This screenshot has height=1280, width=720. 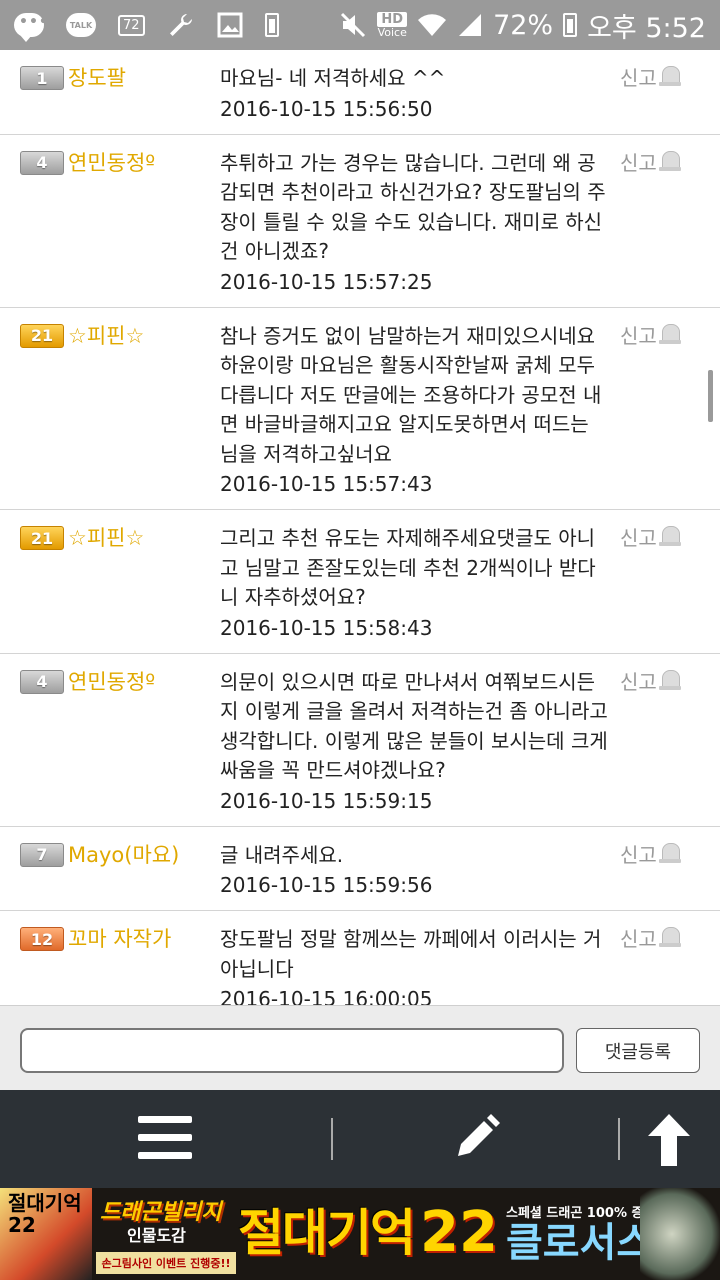 I want to click on nickname: 장도팔, so click(x=97, y=78).